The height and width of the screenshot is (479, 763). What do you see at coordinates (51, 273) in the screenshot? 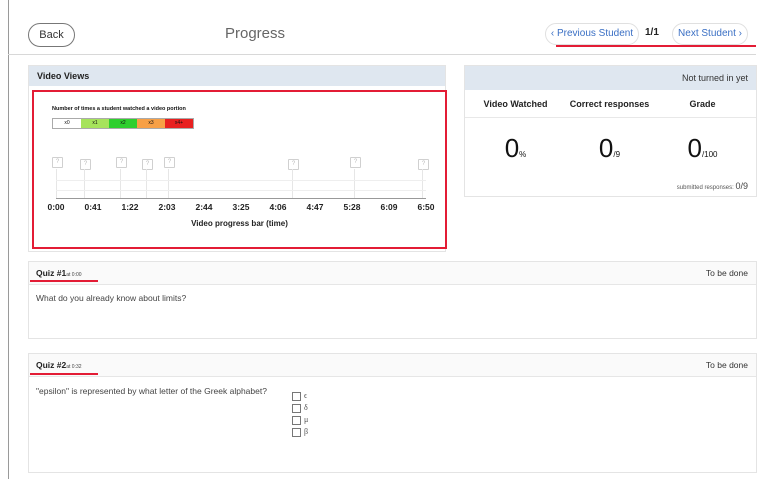
I see `quiz-1-title: Quiz #1` at bounding box center [51, 273].